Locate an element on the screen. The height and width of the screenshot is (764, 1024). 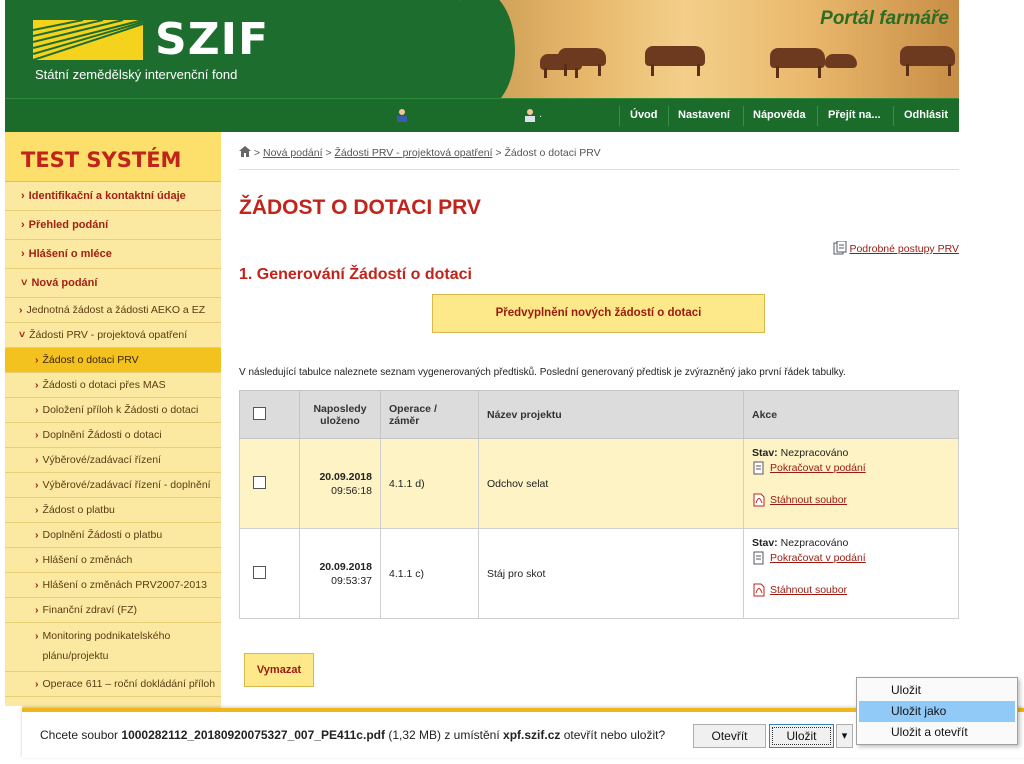
sidebar-subitem-changes: › Hlášení o změnách is located at coordinates (113, 560).